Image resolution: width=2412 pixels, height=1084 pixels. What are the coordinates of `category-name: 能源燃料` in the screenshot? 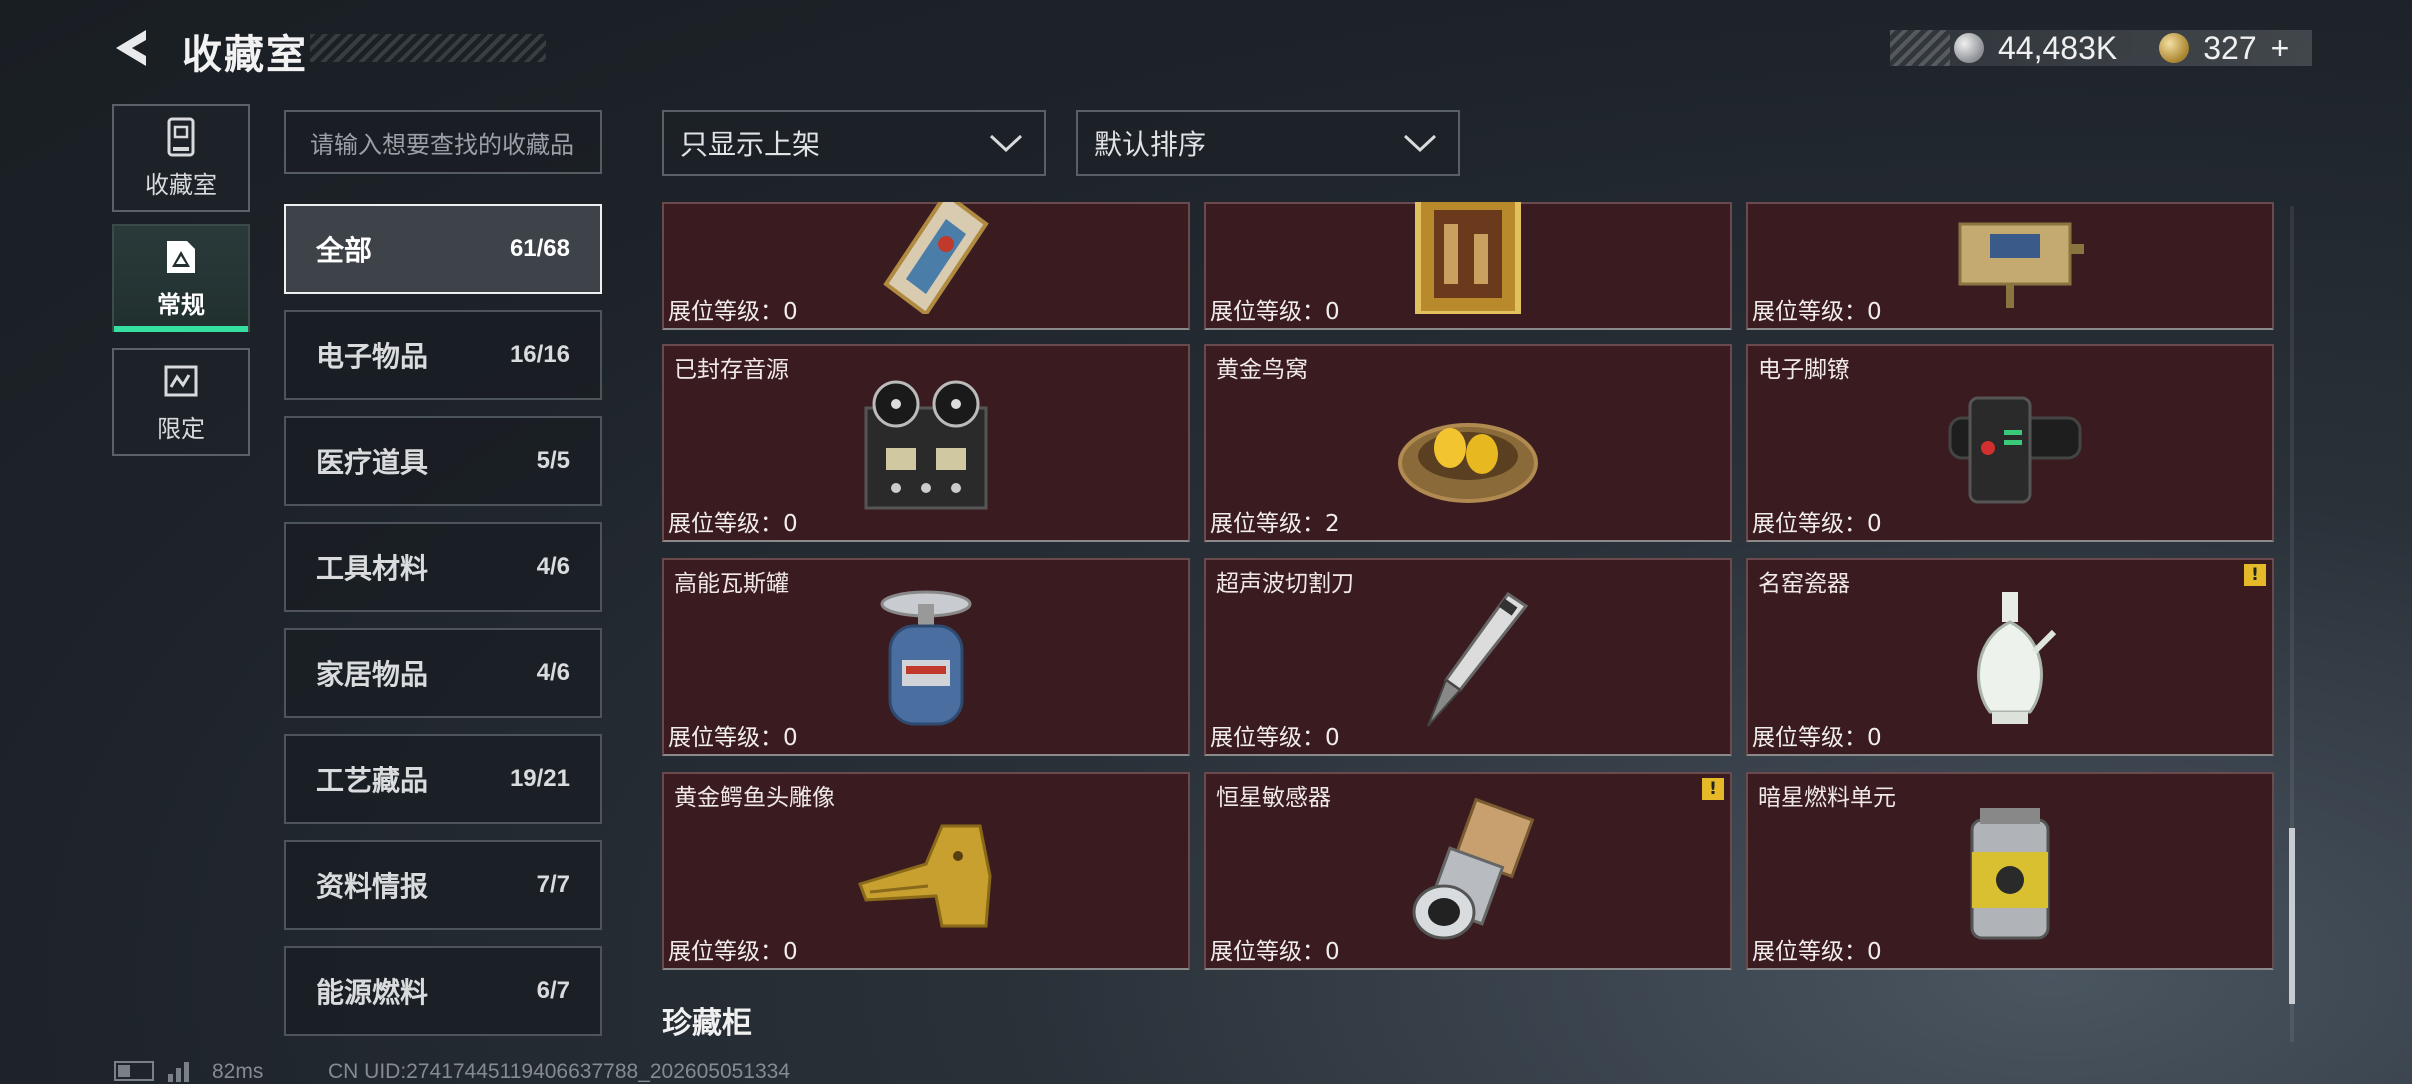 It's located at (372, 992).